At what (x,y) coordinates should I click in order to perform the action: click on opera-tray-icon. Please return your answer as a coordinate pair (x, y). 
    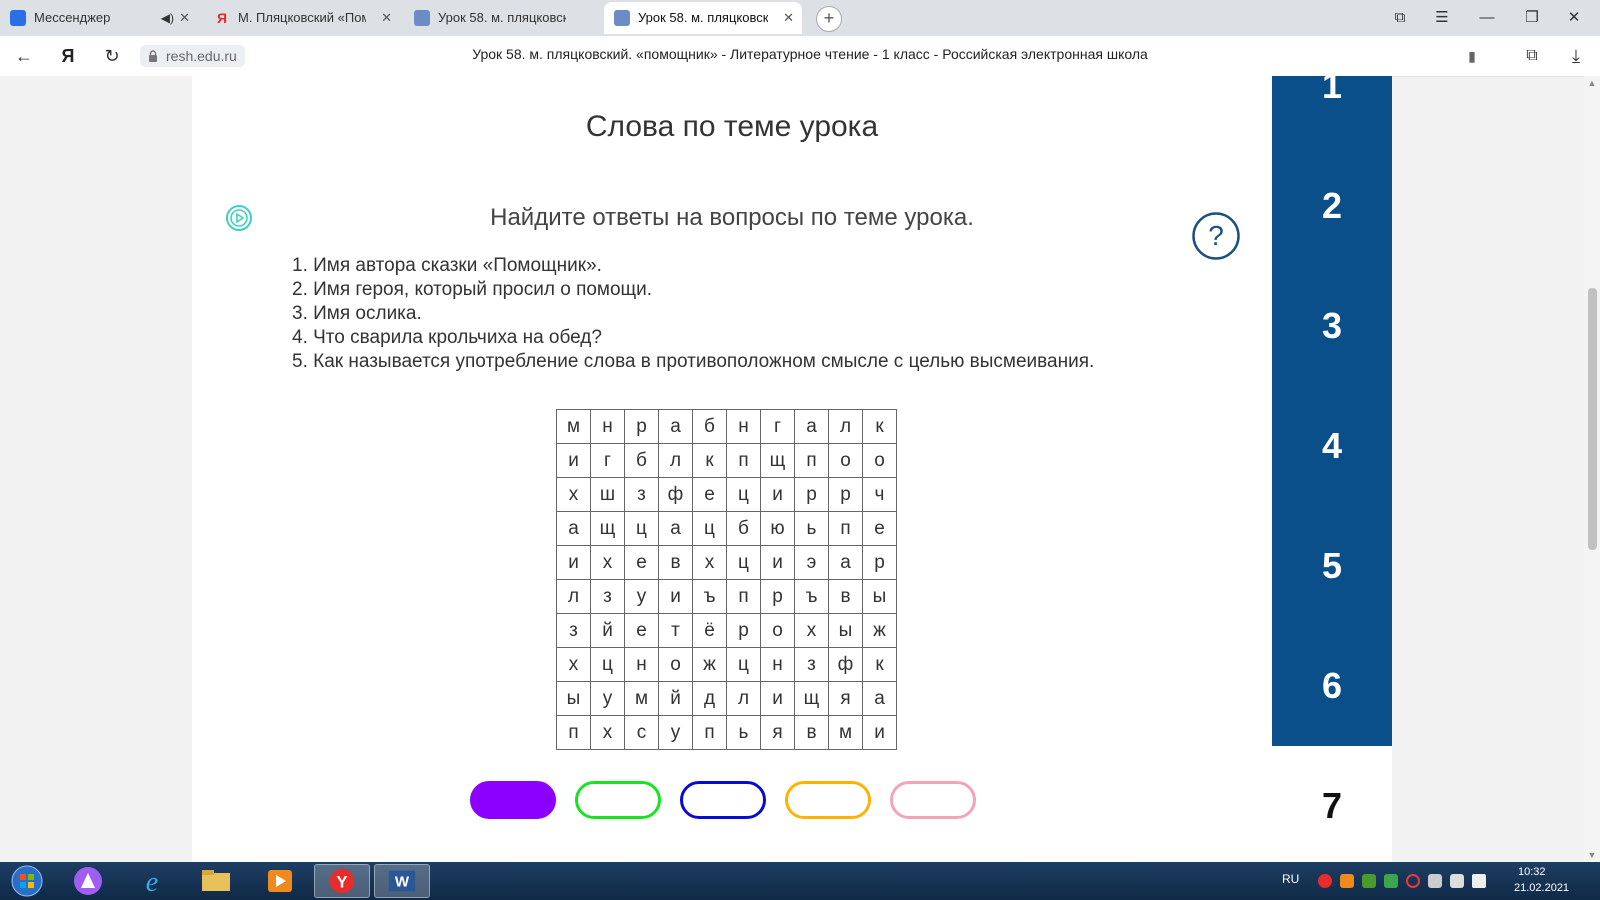
    Looking at the image, I should click on (1413, 881).